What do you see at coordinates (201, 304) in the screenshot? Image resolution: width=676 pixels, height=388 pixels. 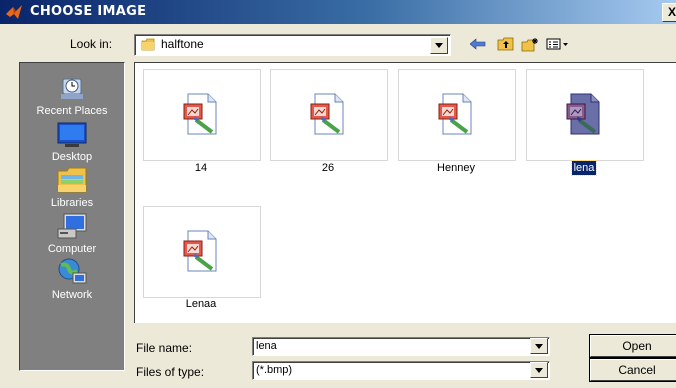 I see `file-label-lenaa: Lenaa` at bounding box center [201, 304].